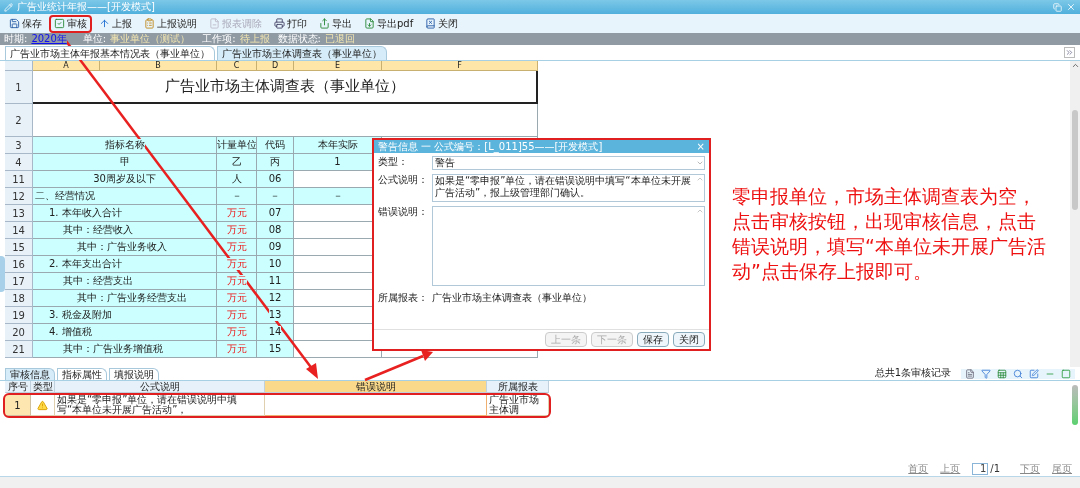 The width and height of the screenshot is (1080, 488). What do you see at coordinates (986, 374) in the screenshot?
I see `filter-icon` at bounding box center [986, 374].